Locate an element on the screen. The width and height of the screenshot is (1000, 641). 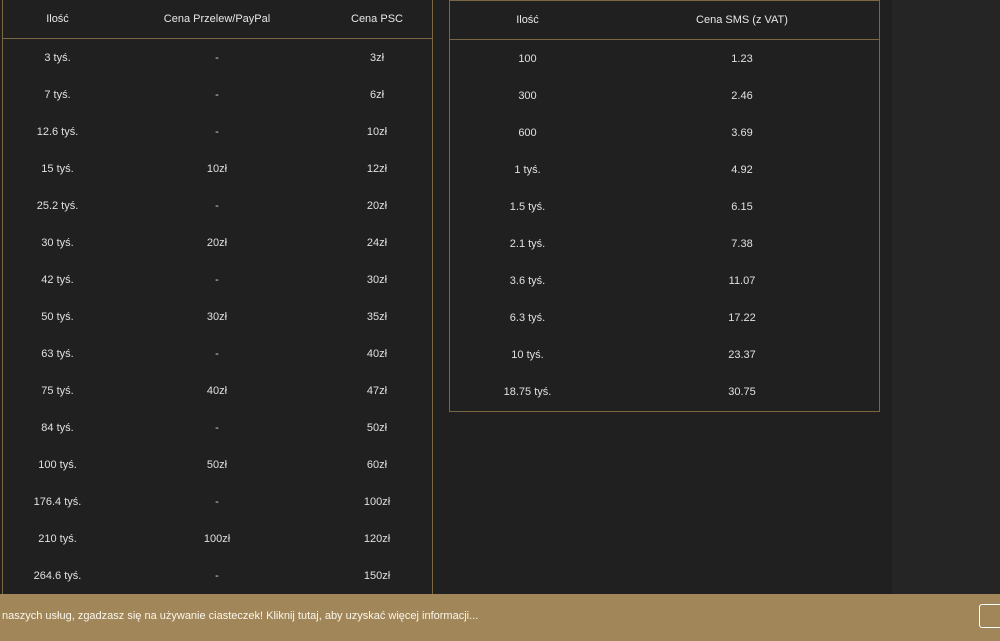
table-cell: 120zł is located at coordinates (377, 538).